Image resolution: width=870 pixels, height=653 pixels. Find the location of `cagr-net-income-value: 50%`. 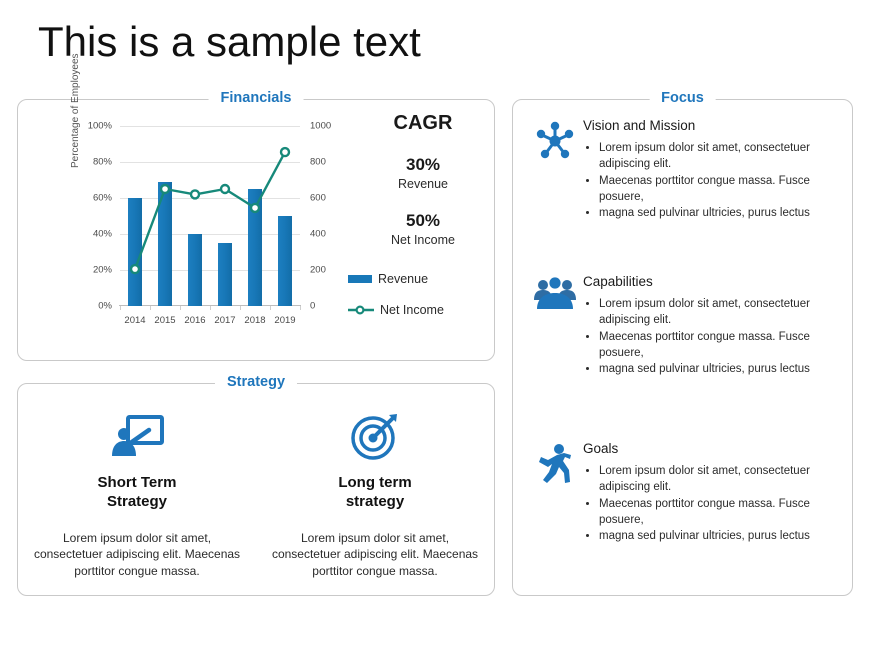

cagr-net-income-value: 50% is located at coordinates (423, 220).